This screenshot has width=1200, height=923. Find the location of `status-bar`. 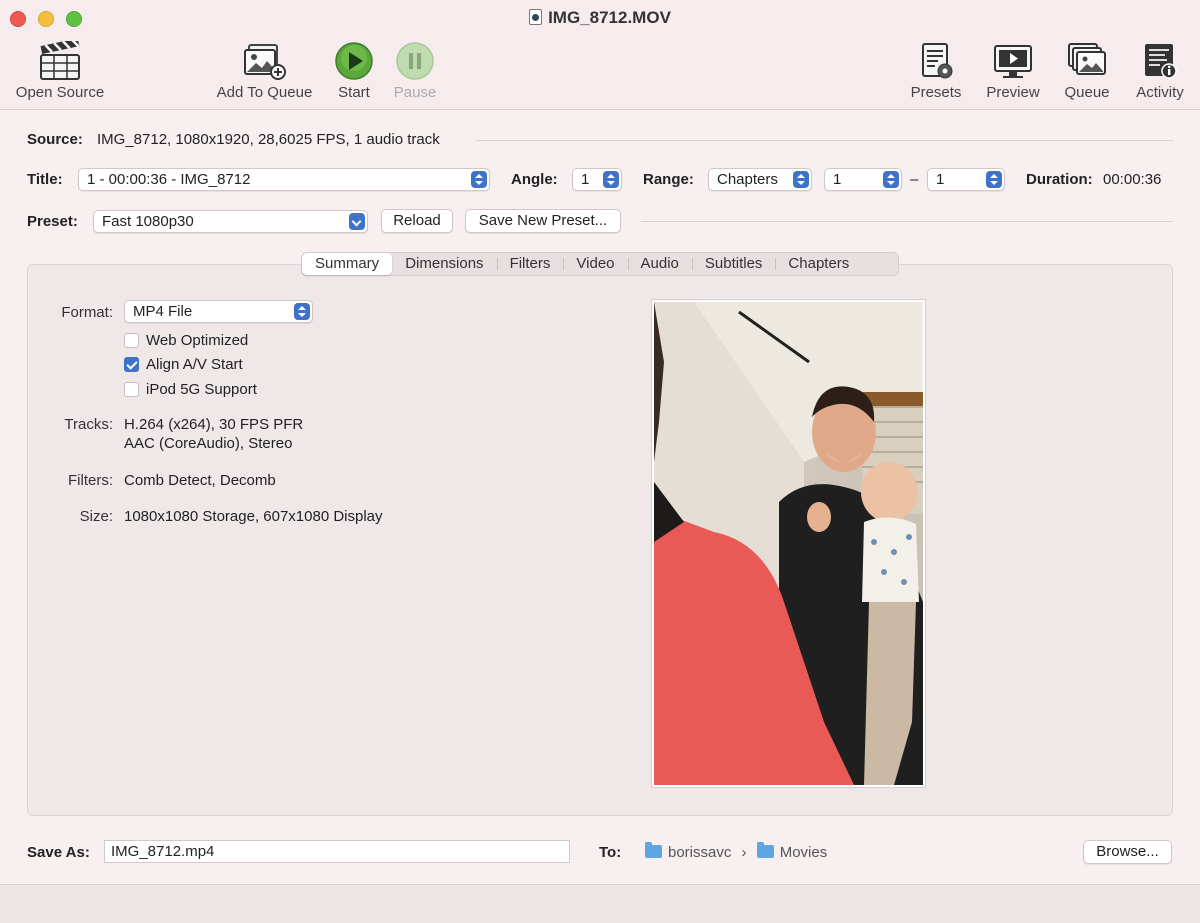

status-bar is located at coordinates (600, 903).